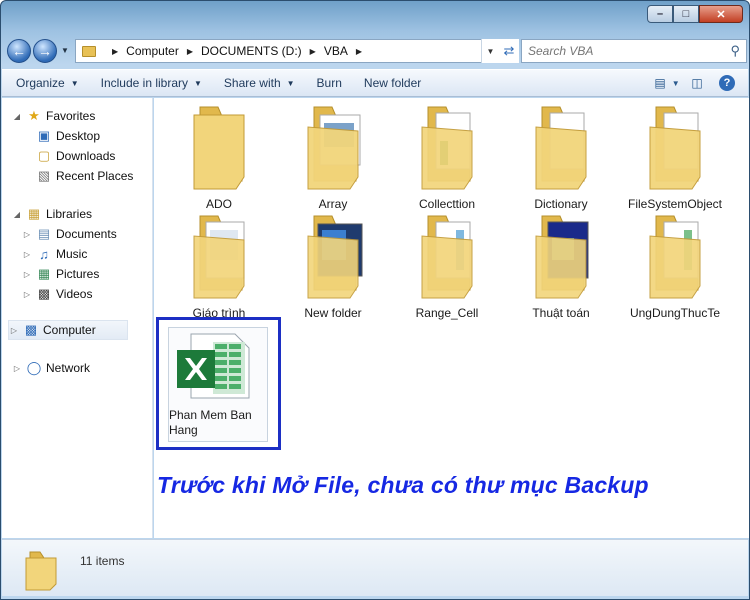  I want to click on downloads-folder-icon: ▢, so click(44, 155).